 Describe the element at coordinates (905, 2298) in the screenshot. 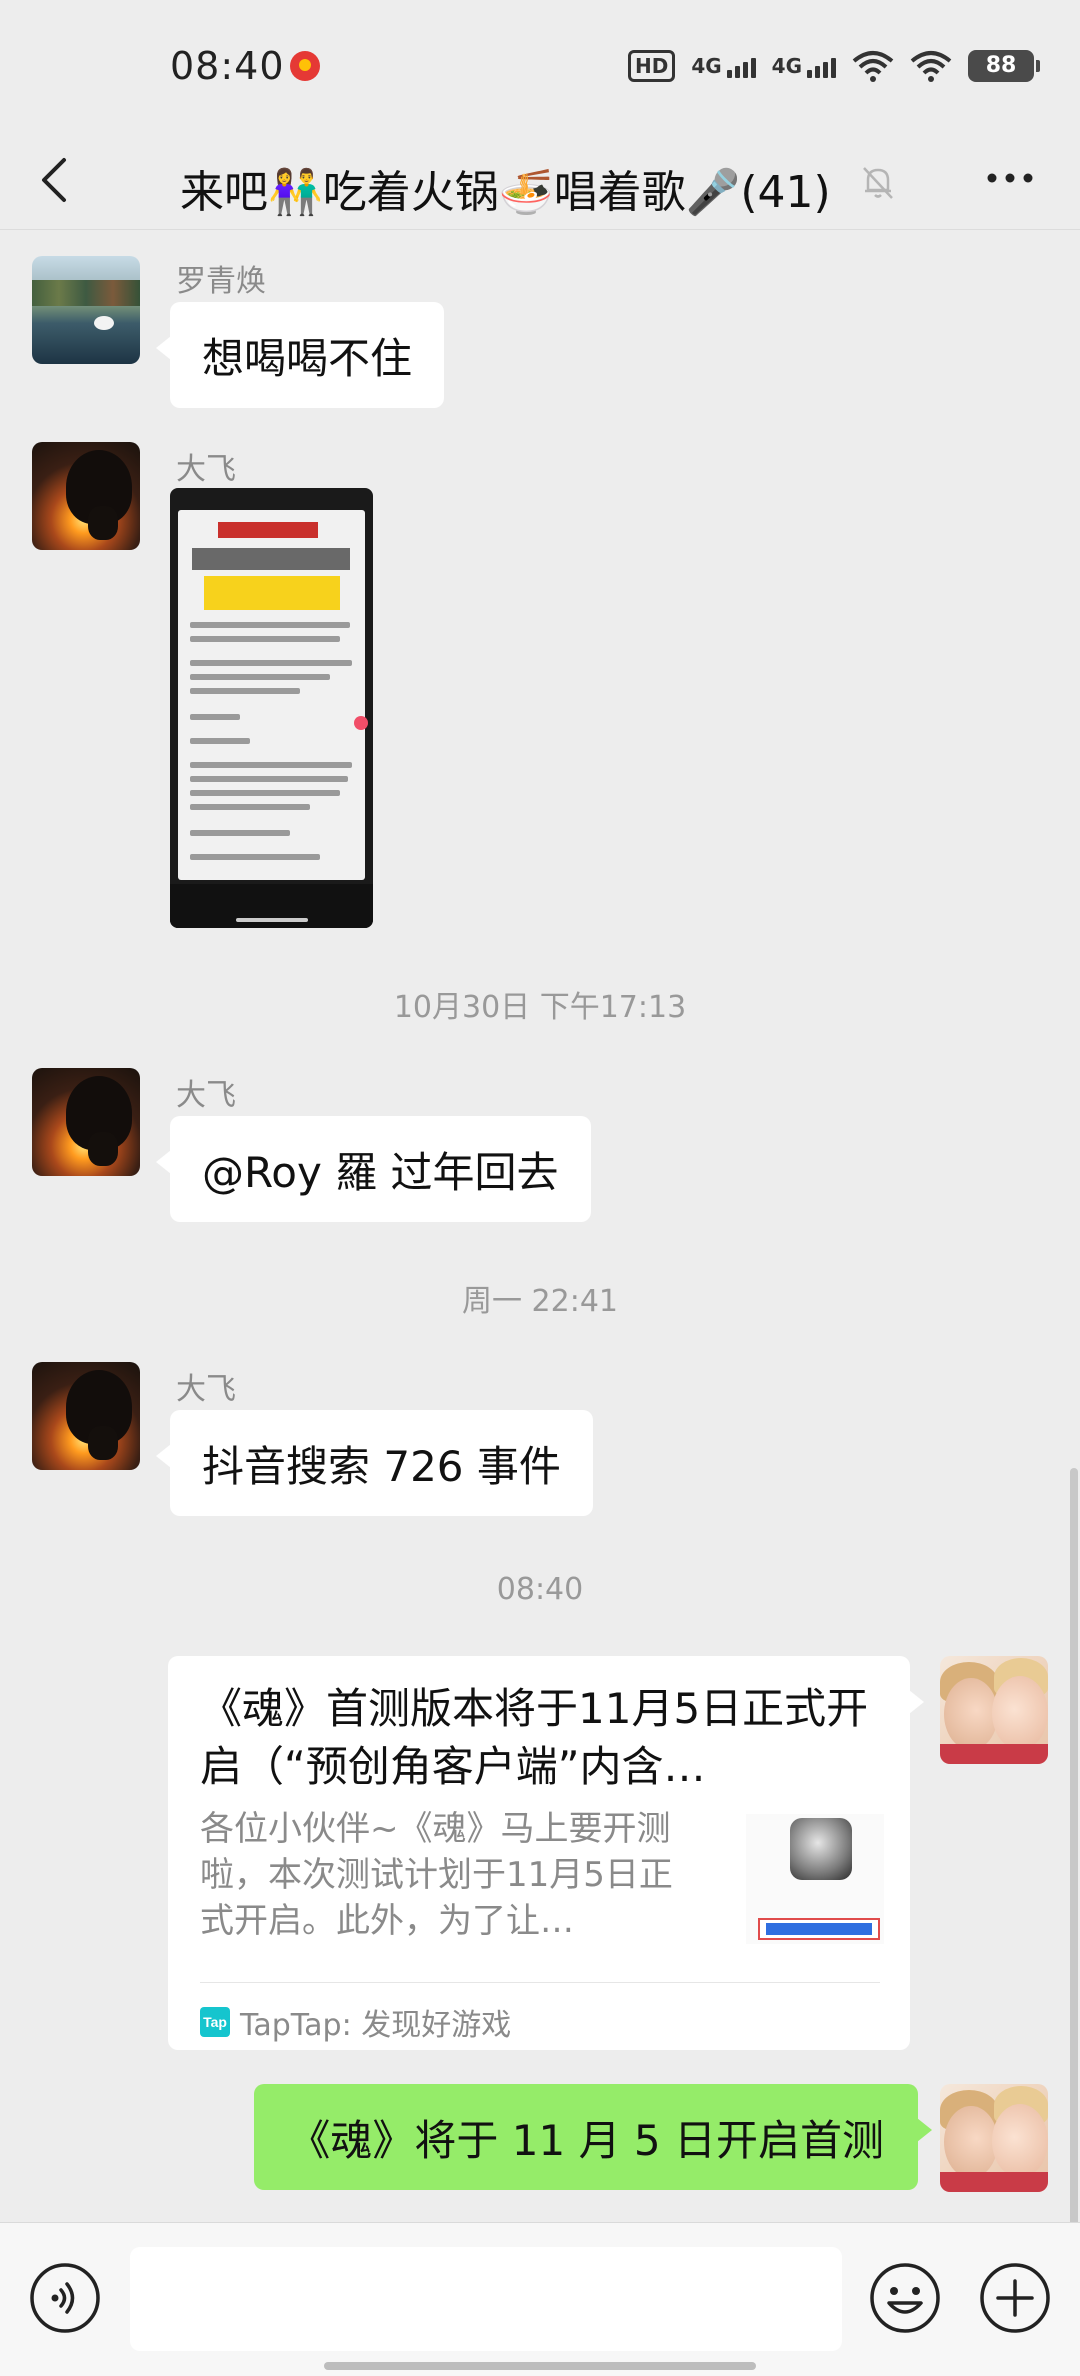

I see `emoji-icon` at that location.